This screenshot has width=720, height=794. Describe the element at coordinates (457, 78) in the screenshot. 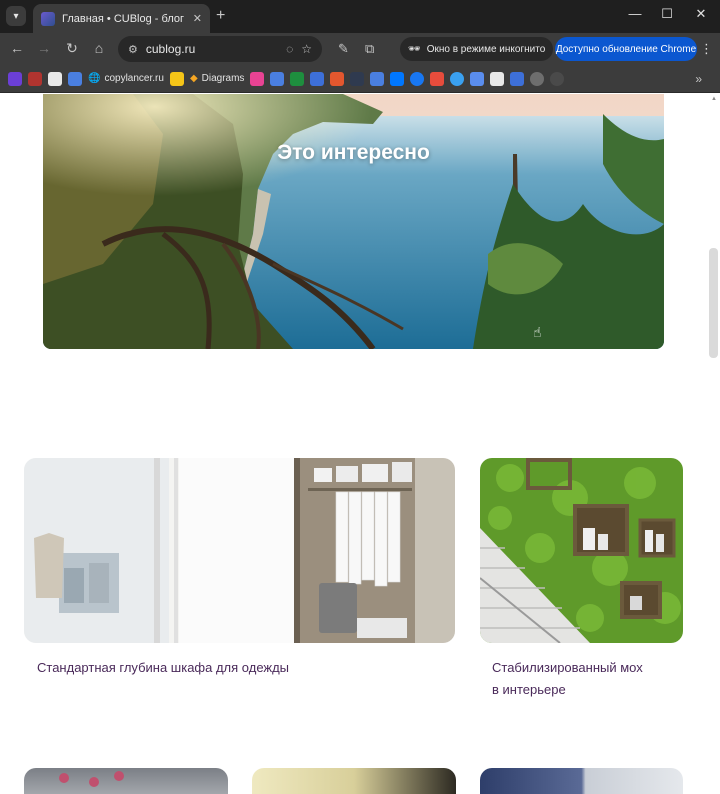

I see `mail-icon` at that location.